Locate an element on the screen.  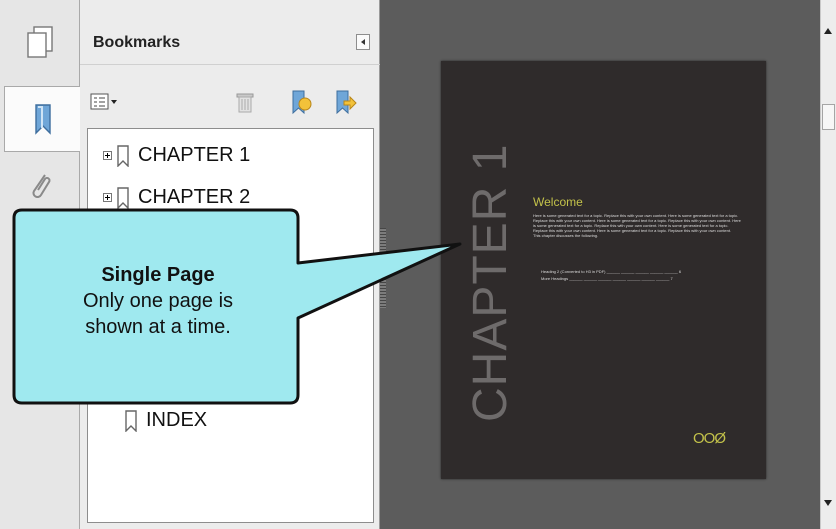
page-ornament: OOØ is located at coordinates (709, 438).